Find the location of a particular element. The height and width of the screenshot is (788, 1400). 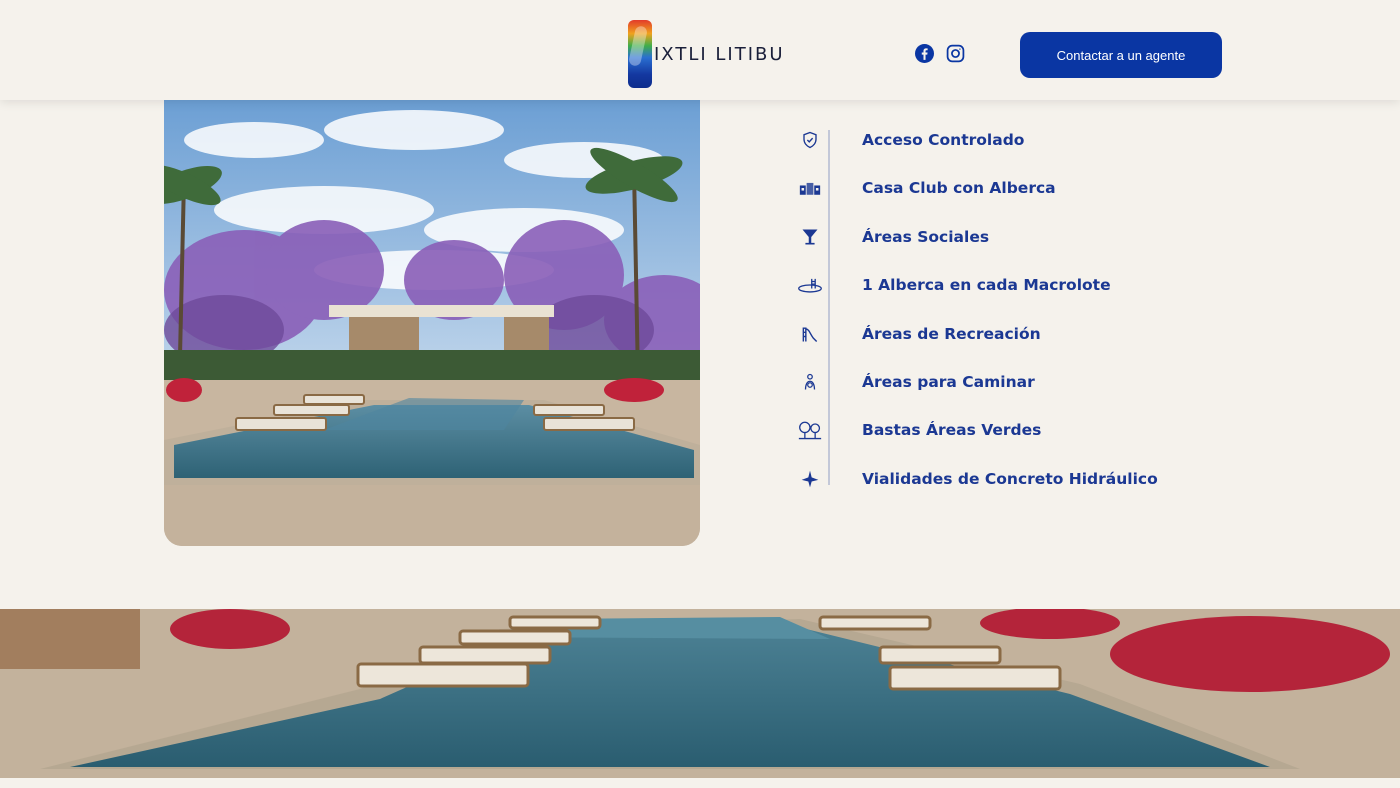

instagram-icon is located at coordinates (955, 55).